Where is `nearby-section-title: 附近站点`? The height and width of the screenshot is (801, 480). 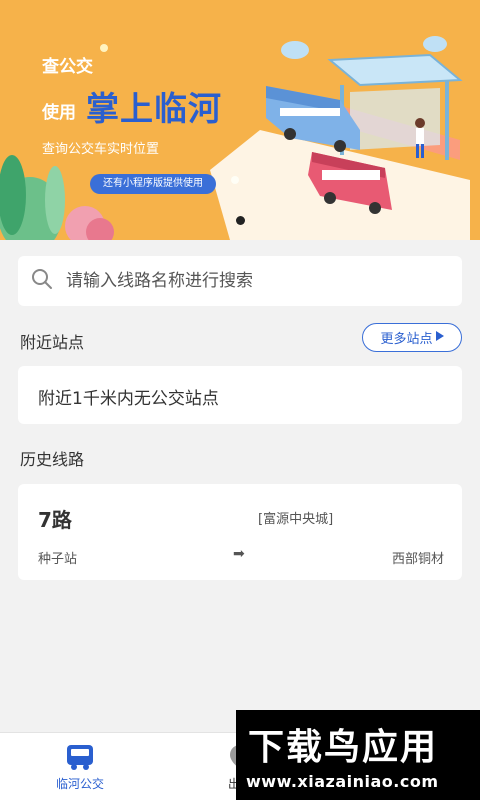
nearby-section-title: 附近站点 is located at coordinates (52, 342).